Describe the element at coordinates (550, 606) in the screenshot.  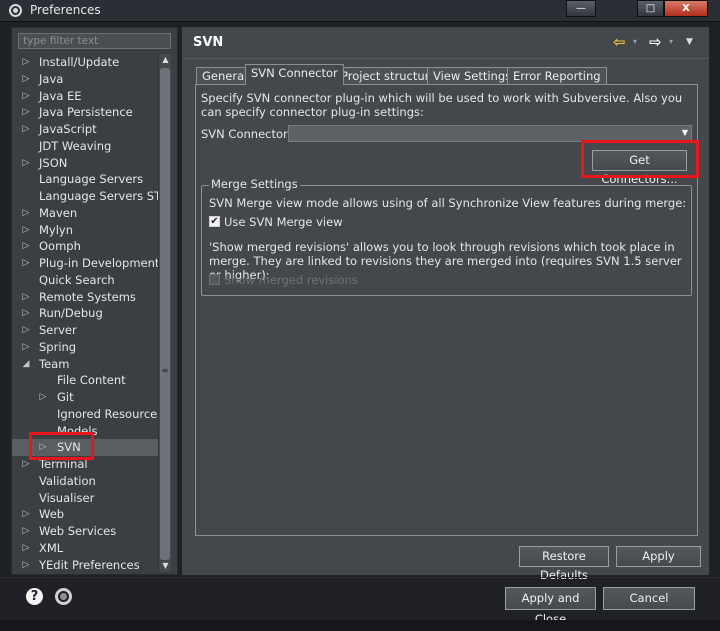
I see `apply-and-close-button: Apply and Close` at that location.